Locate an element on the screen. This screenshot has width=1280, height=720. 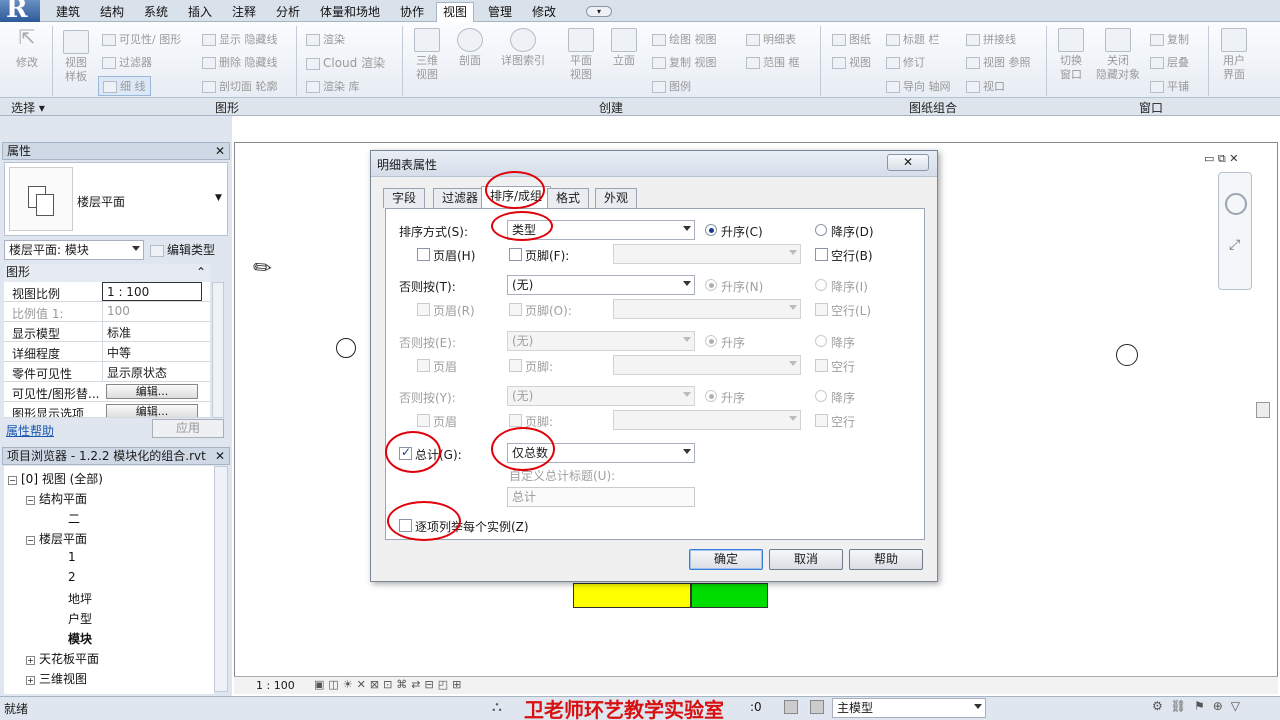
sort-descending-radio is located at coordinates (821, 230).